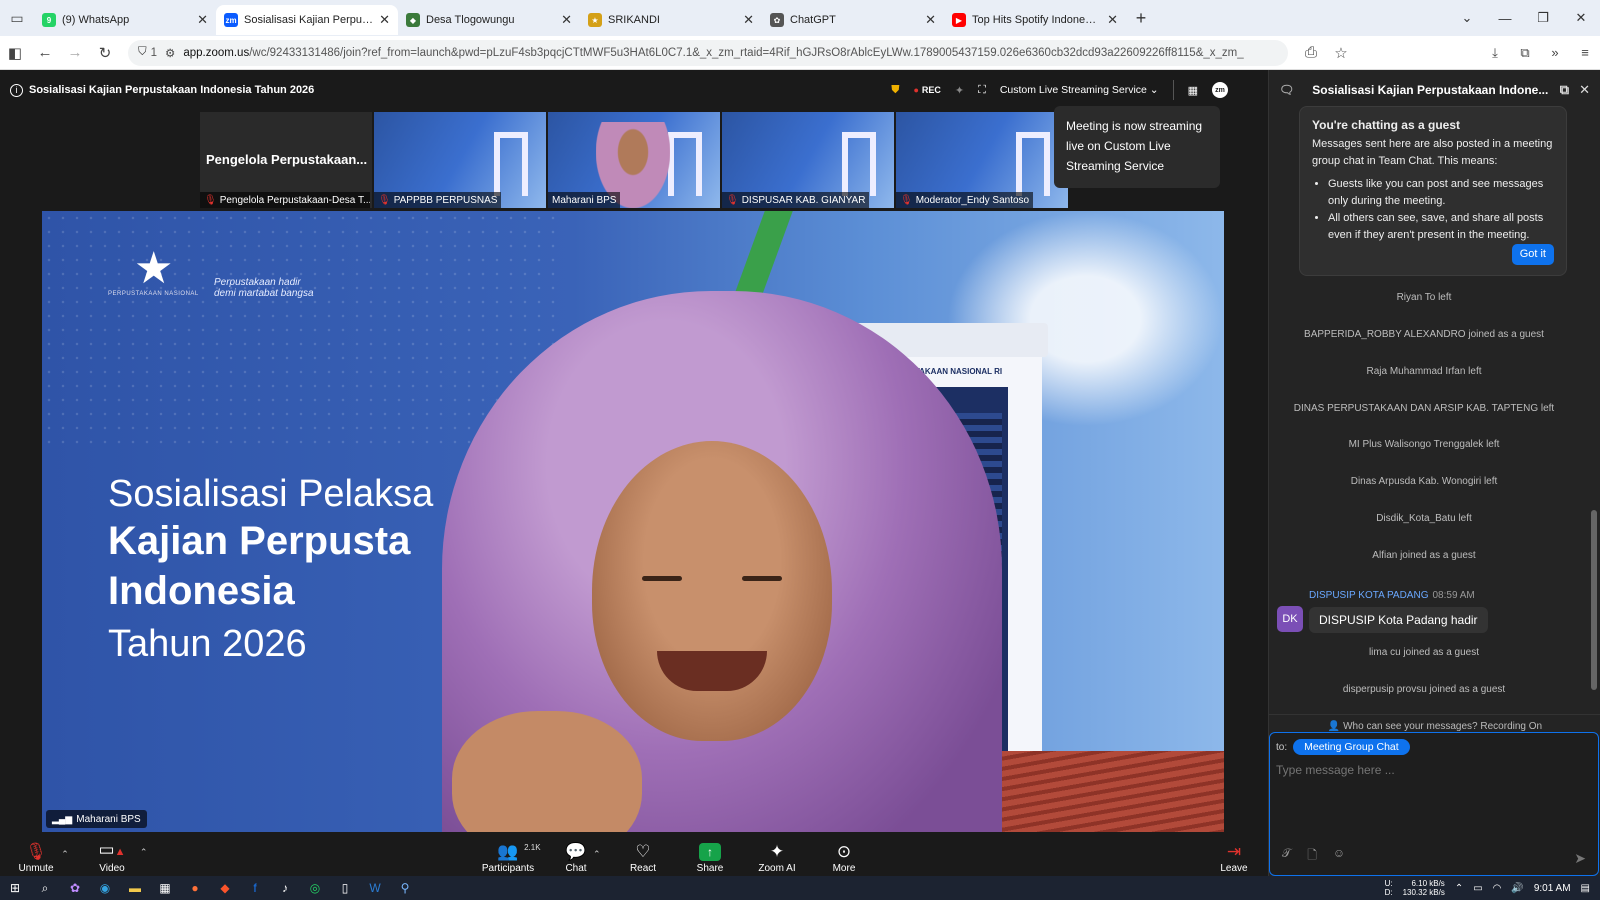 This screenshot has width=1600, height=900. I want to click on download-icon: ⤓, so click(1495, 53).